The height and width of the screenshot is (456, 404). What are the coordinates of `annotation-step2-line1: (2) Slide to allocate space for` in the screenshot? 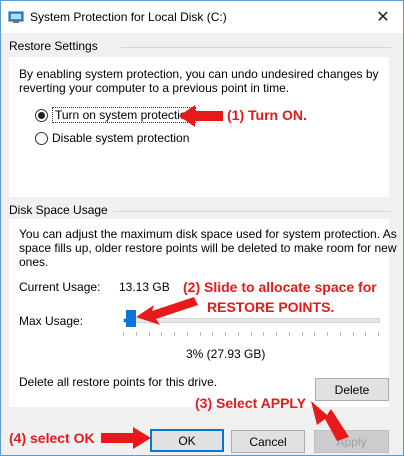 It's located at (280, 287).